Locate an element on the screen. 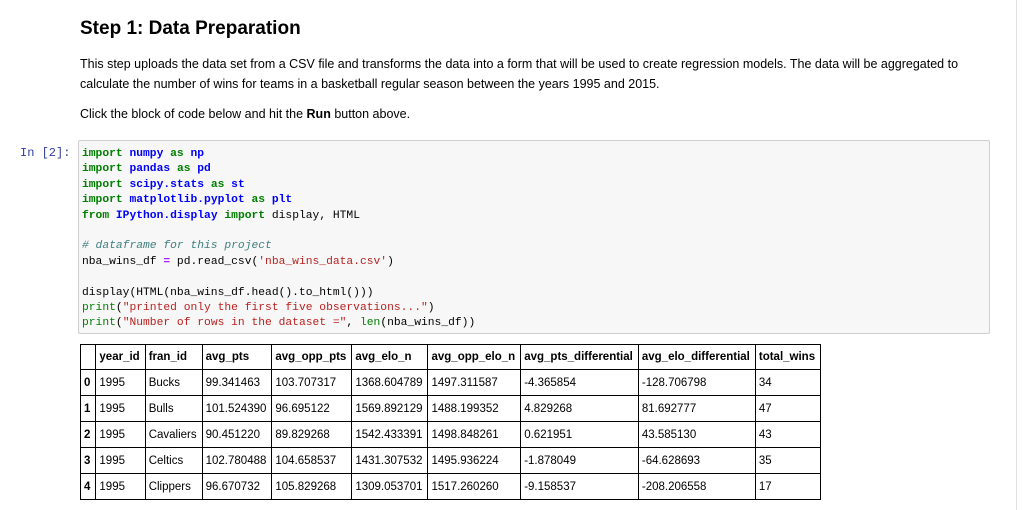 The width and height of the screenshot is (1024, 510). row-index: 0 is located at coordinates (88, 382).